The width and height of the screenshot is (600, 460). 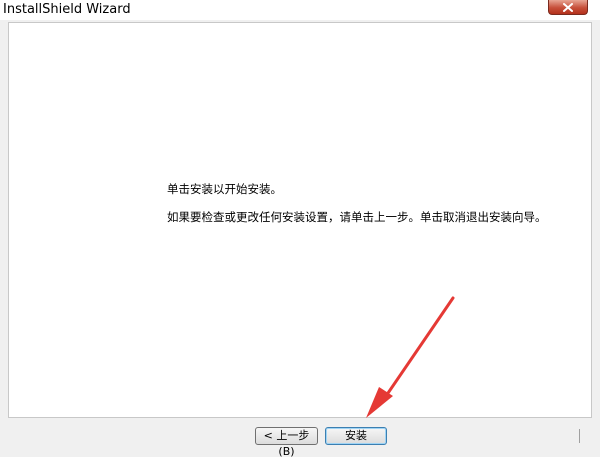 What do you see at coordinates (67, 9) in the screenshot?
I see `window-title: InstallShield Wizard` at bounding box center [67, 9].